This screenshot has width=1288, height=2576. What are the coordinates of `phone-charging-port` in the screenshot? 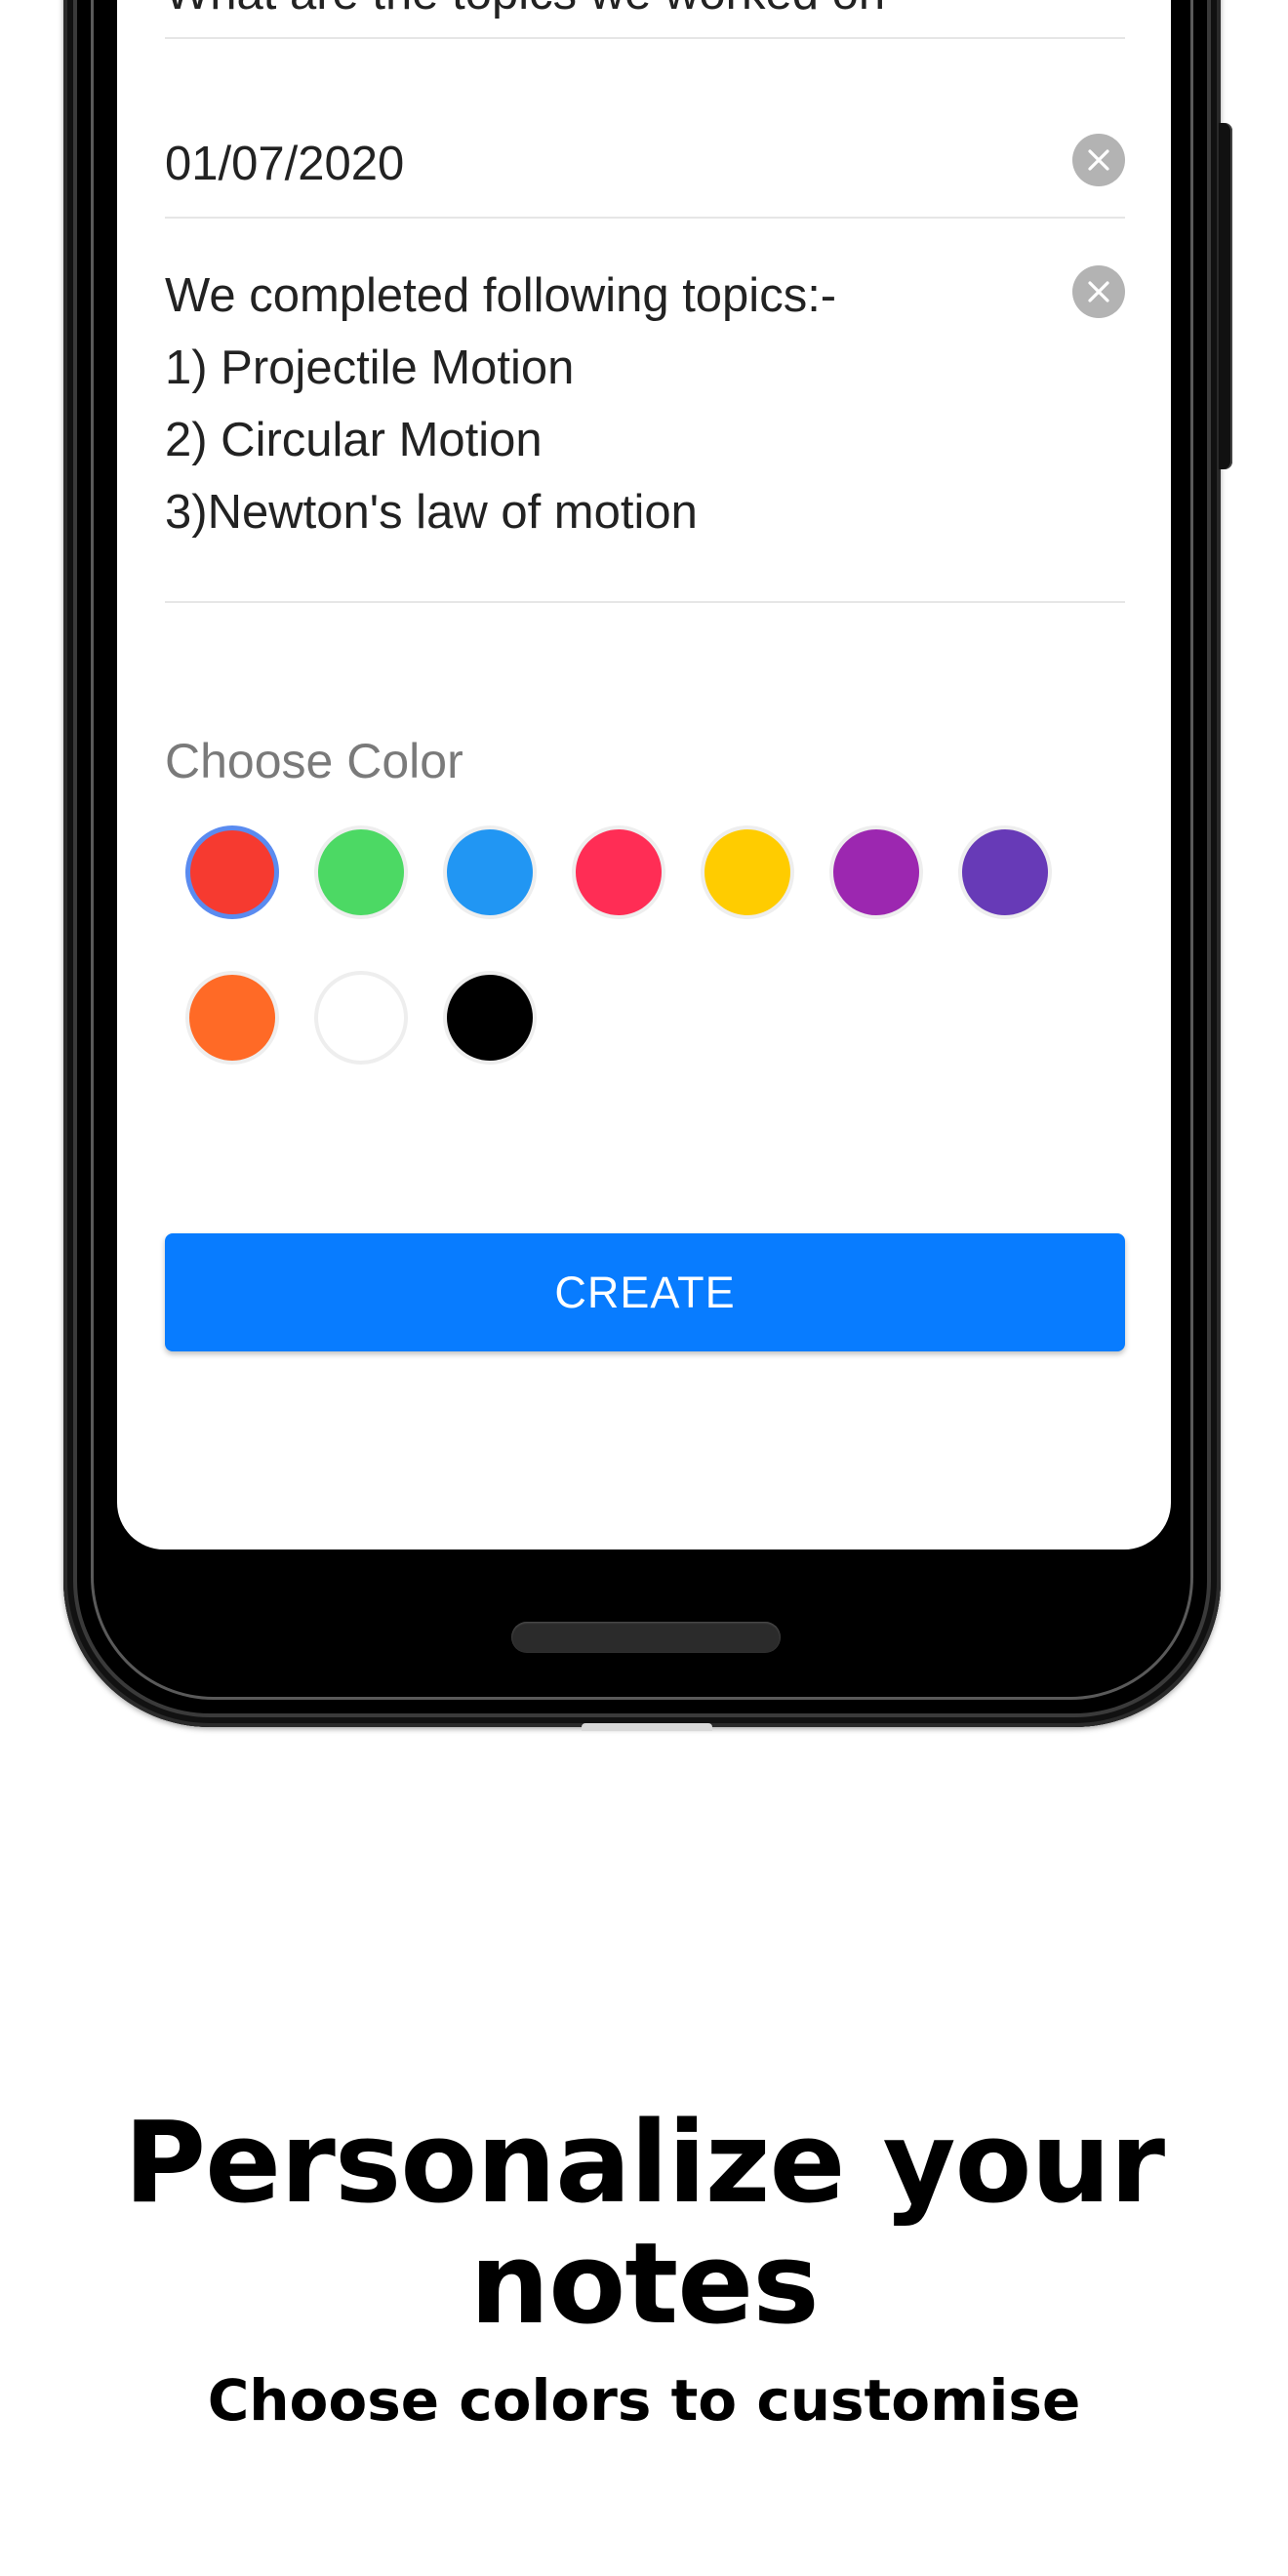 It's located at (647, 1727).